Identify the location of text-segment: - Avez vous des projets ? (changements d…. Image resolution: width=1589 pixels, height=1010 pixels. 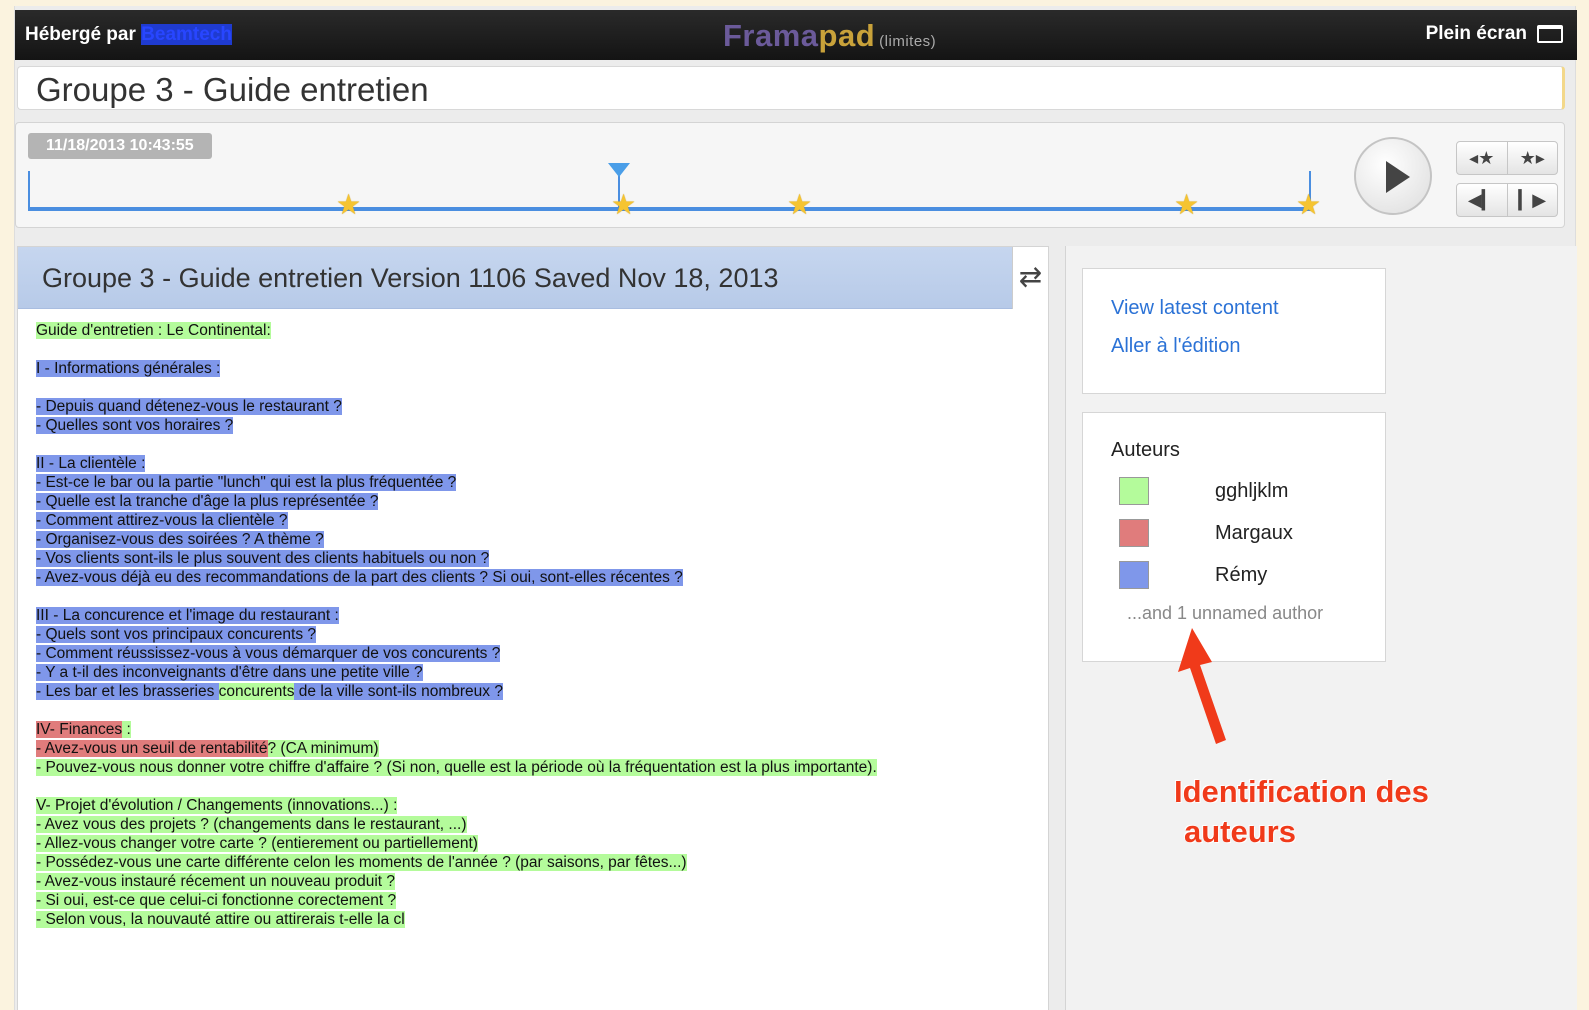
(251, 824).